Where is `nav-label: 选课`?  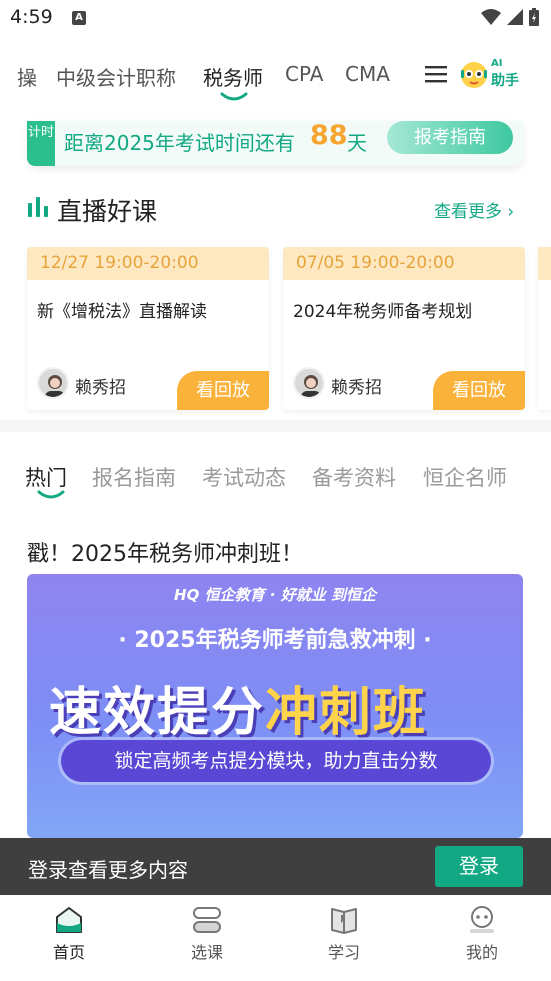
nav-label: 选课 is located at coordinates (206, 952).